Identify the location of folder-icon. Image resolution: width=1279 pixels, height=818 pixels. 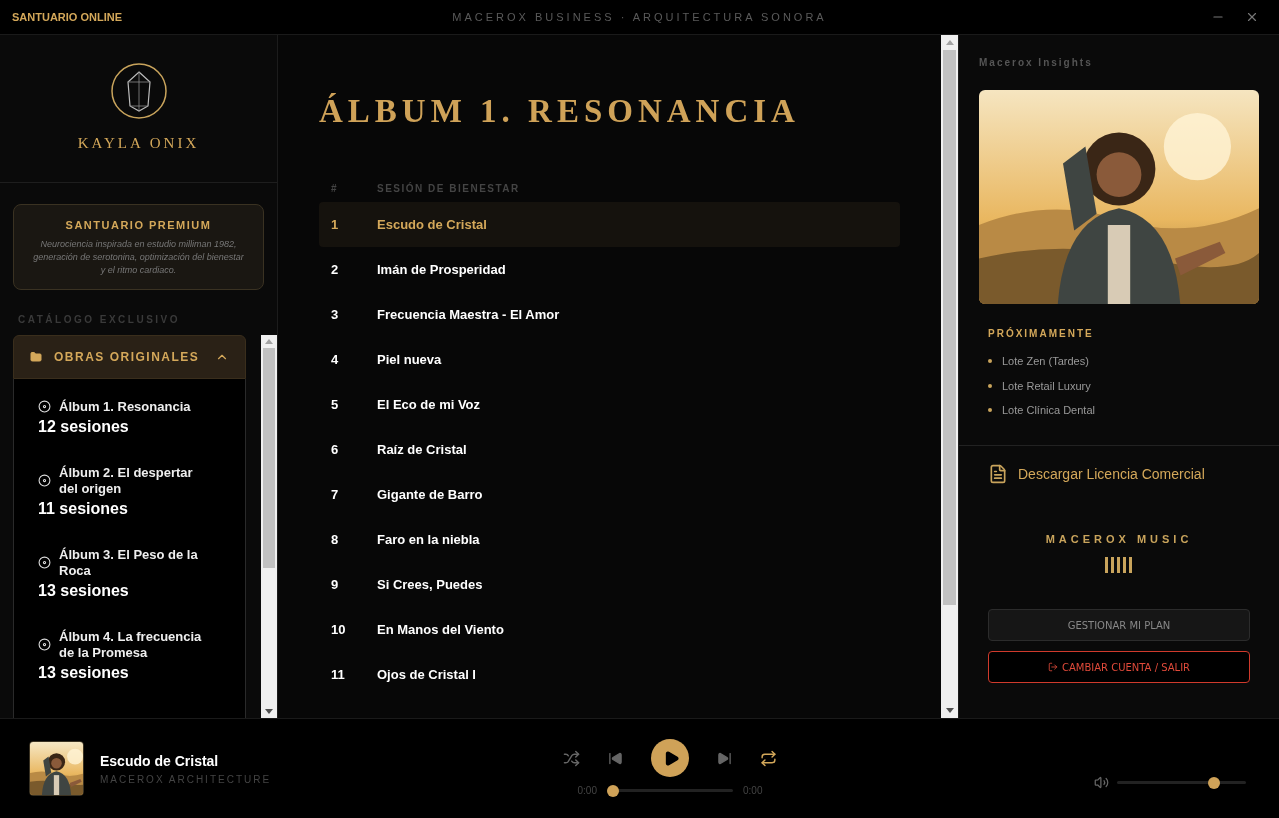
(36, 356).